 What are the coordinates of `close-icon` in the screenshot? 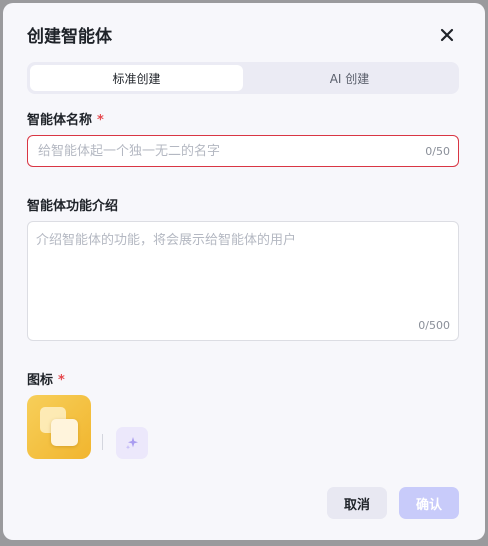 It's located at (447, 35).